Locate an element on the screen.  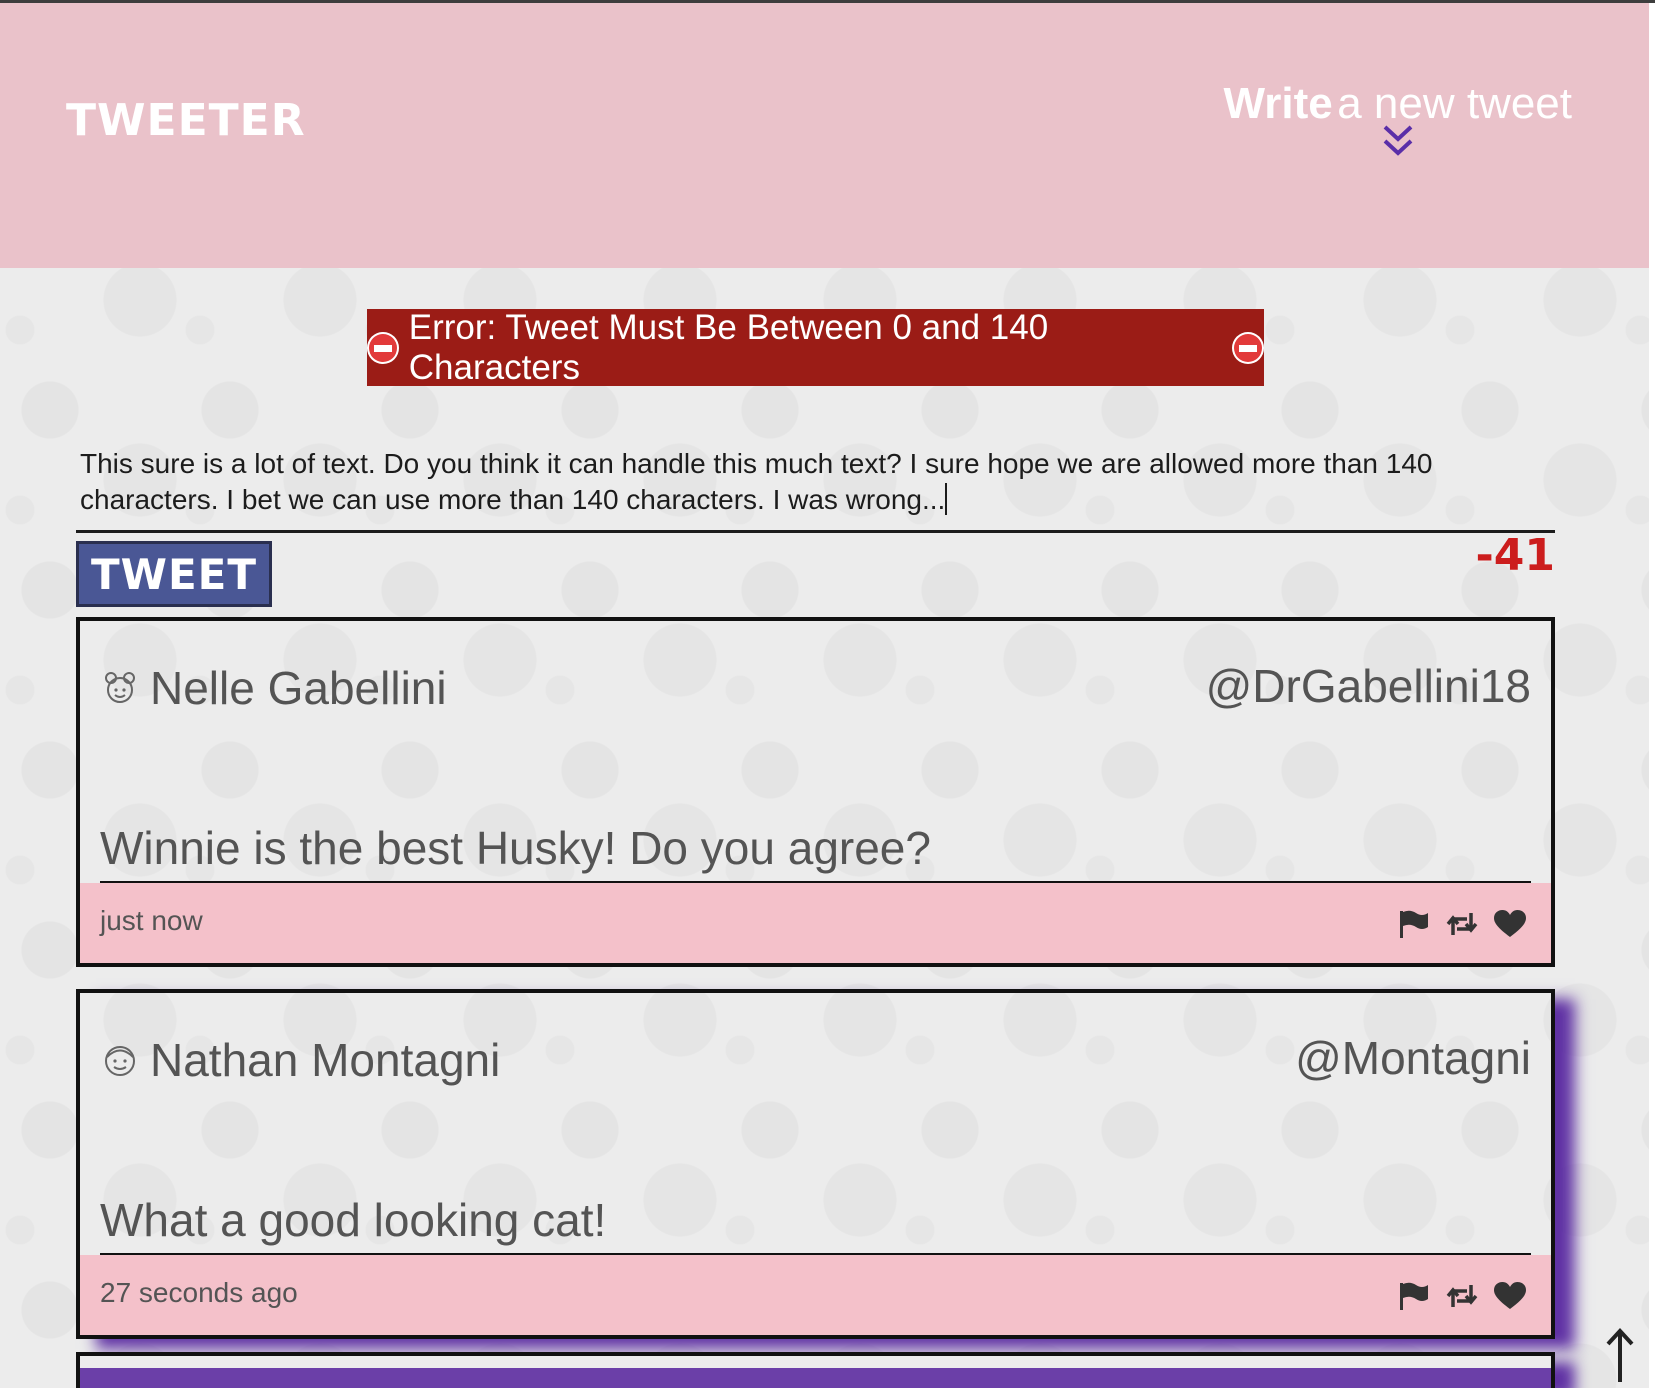
chevron-double-down-icon is located at coordinates (1398, 140).